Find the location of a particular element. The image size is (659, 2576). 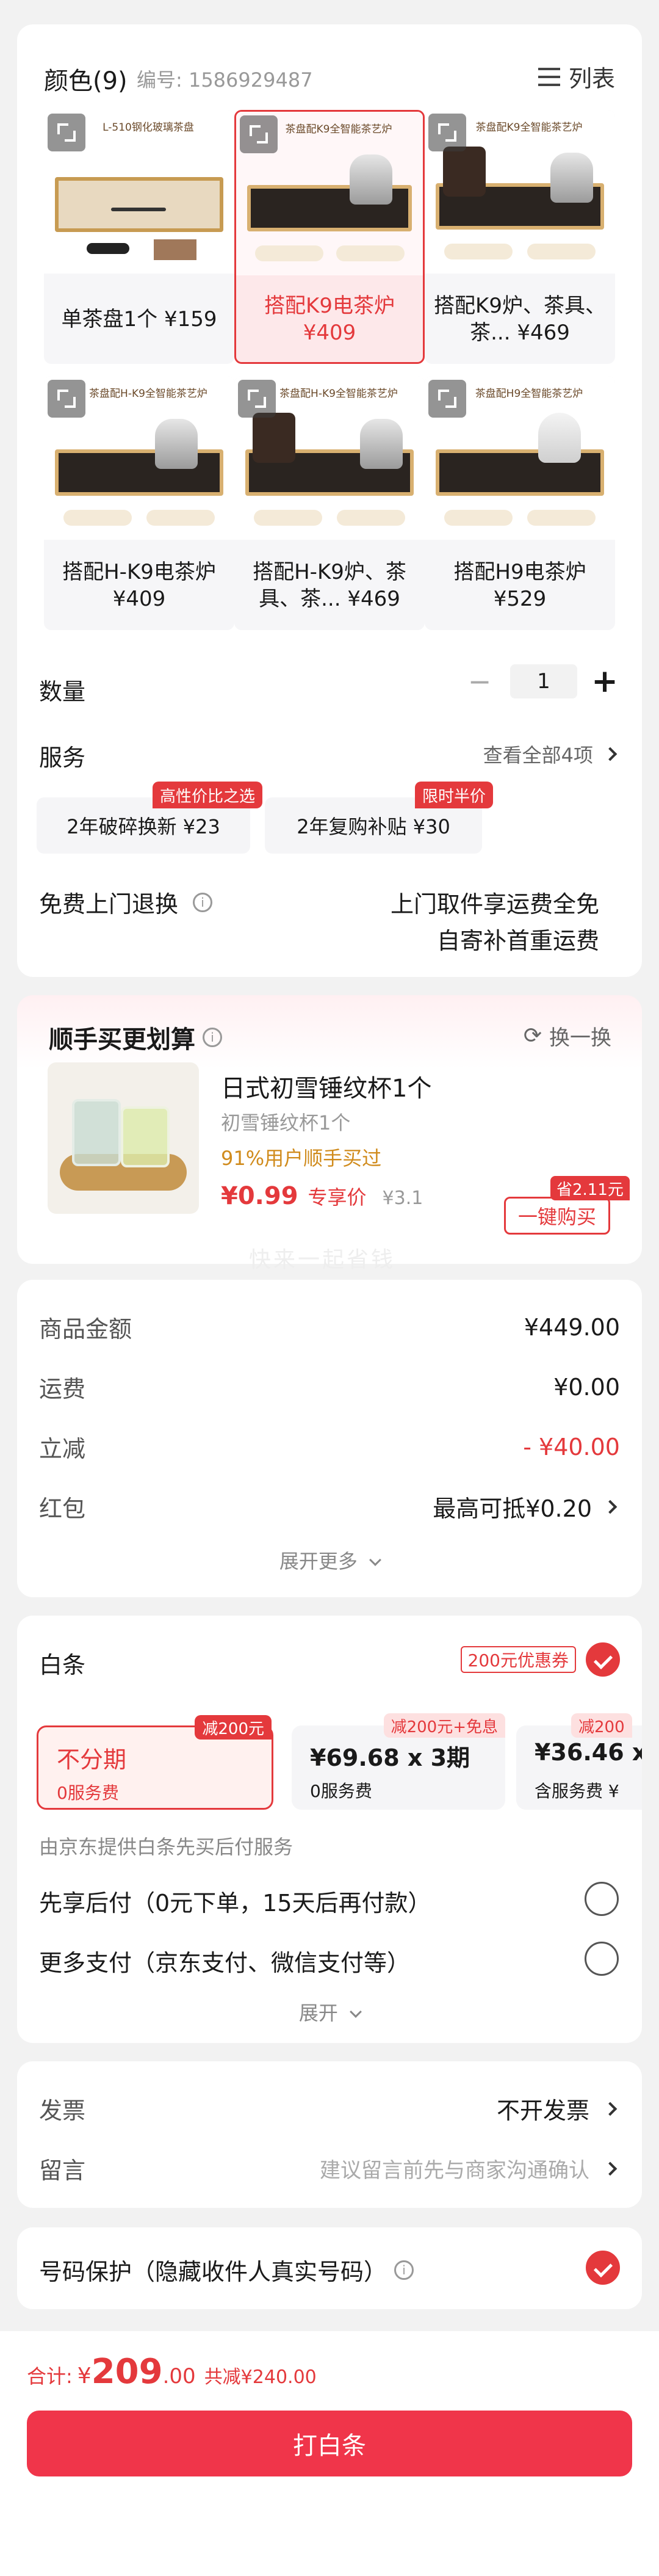

summary-value: 最高可抵¥0.20 is located at coordinates (512, 1508).